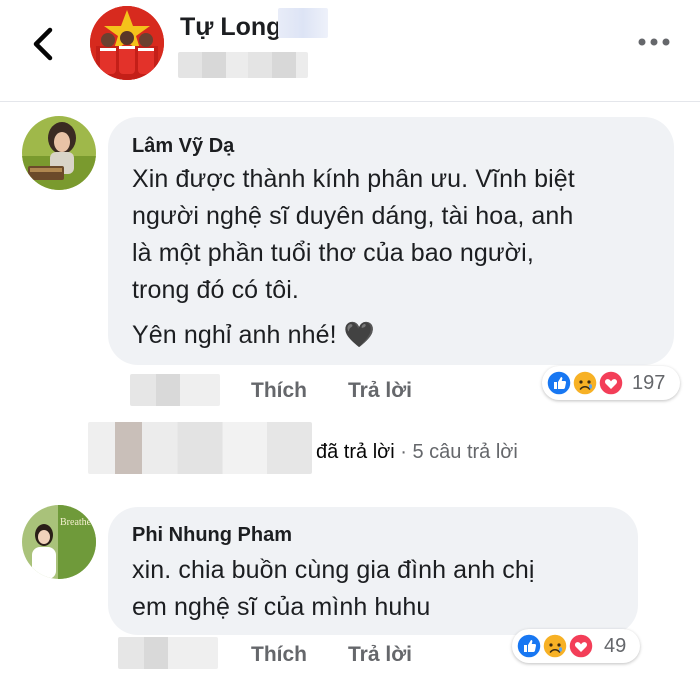 This screenshot has height=684, width=700. I want to click on comment-text-line: trong đó có tôi., so click(215, 290).